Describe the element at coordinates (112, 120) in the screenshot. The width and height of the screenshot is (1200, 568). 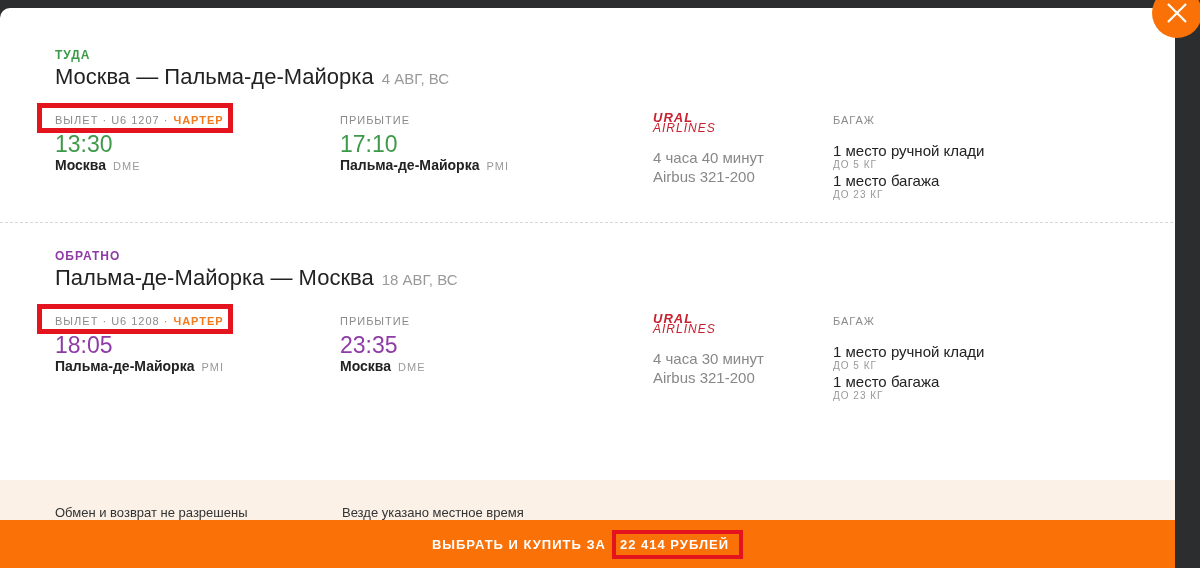
I see `flight-info: ВЫЛЕТ · U6 1207 ·` at that location.